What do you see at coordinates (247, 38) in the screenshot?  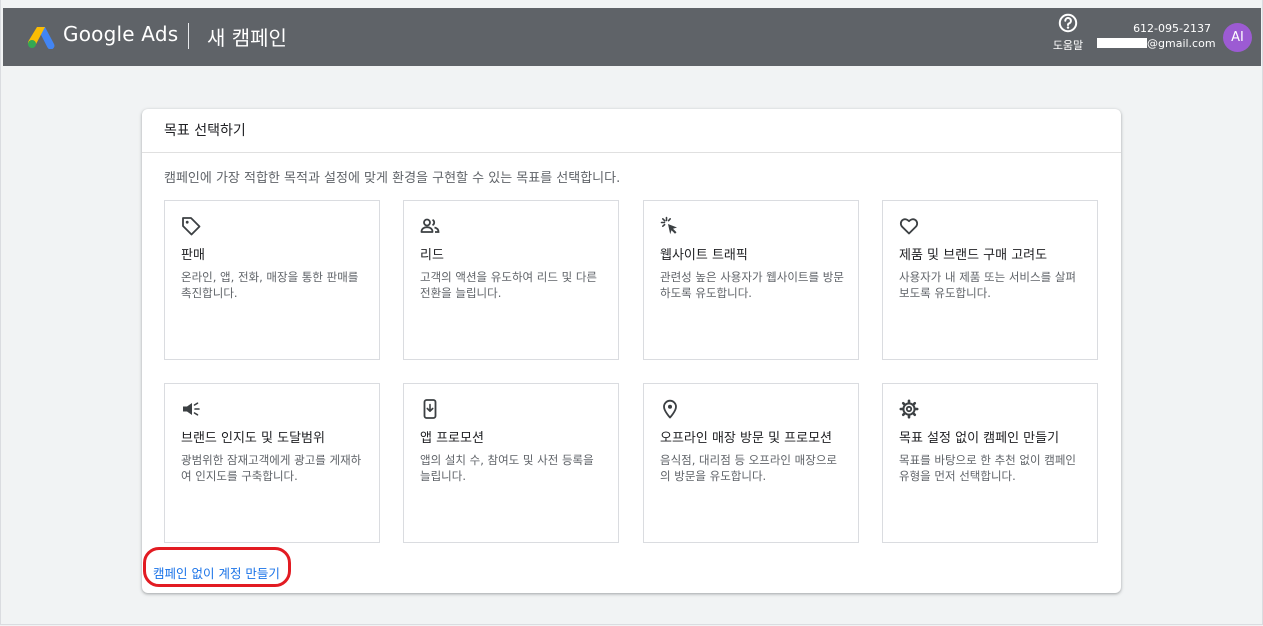 I see `page-title: 새 캠페인` at bounding box center [247, 38].